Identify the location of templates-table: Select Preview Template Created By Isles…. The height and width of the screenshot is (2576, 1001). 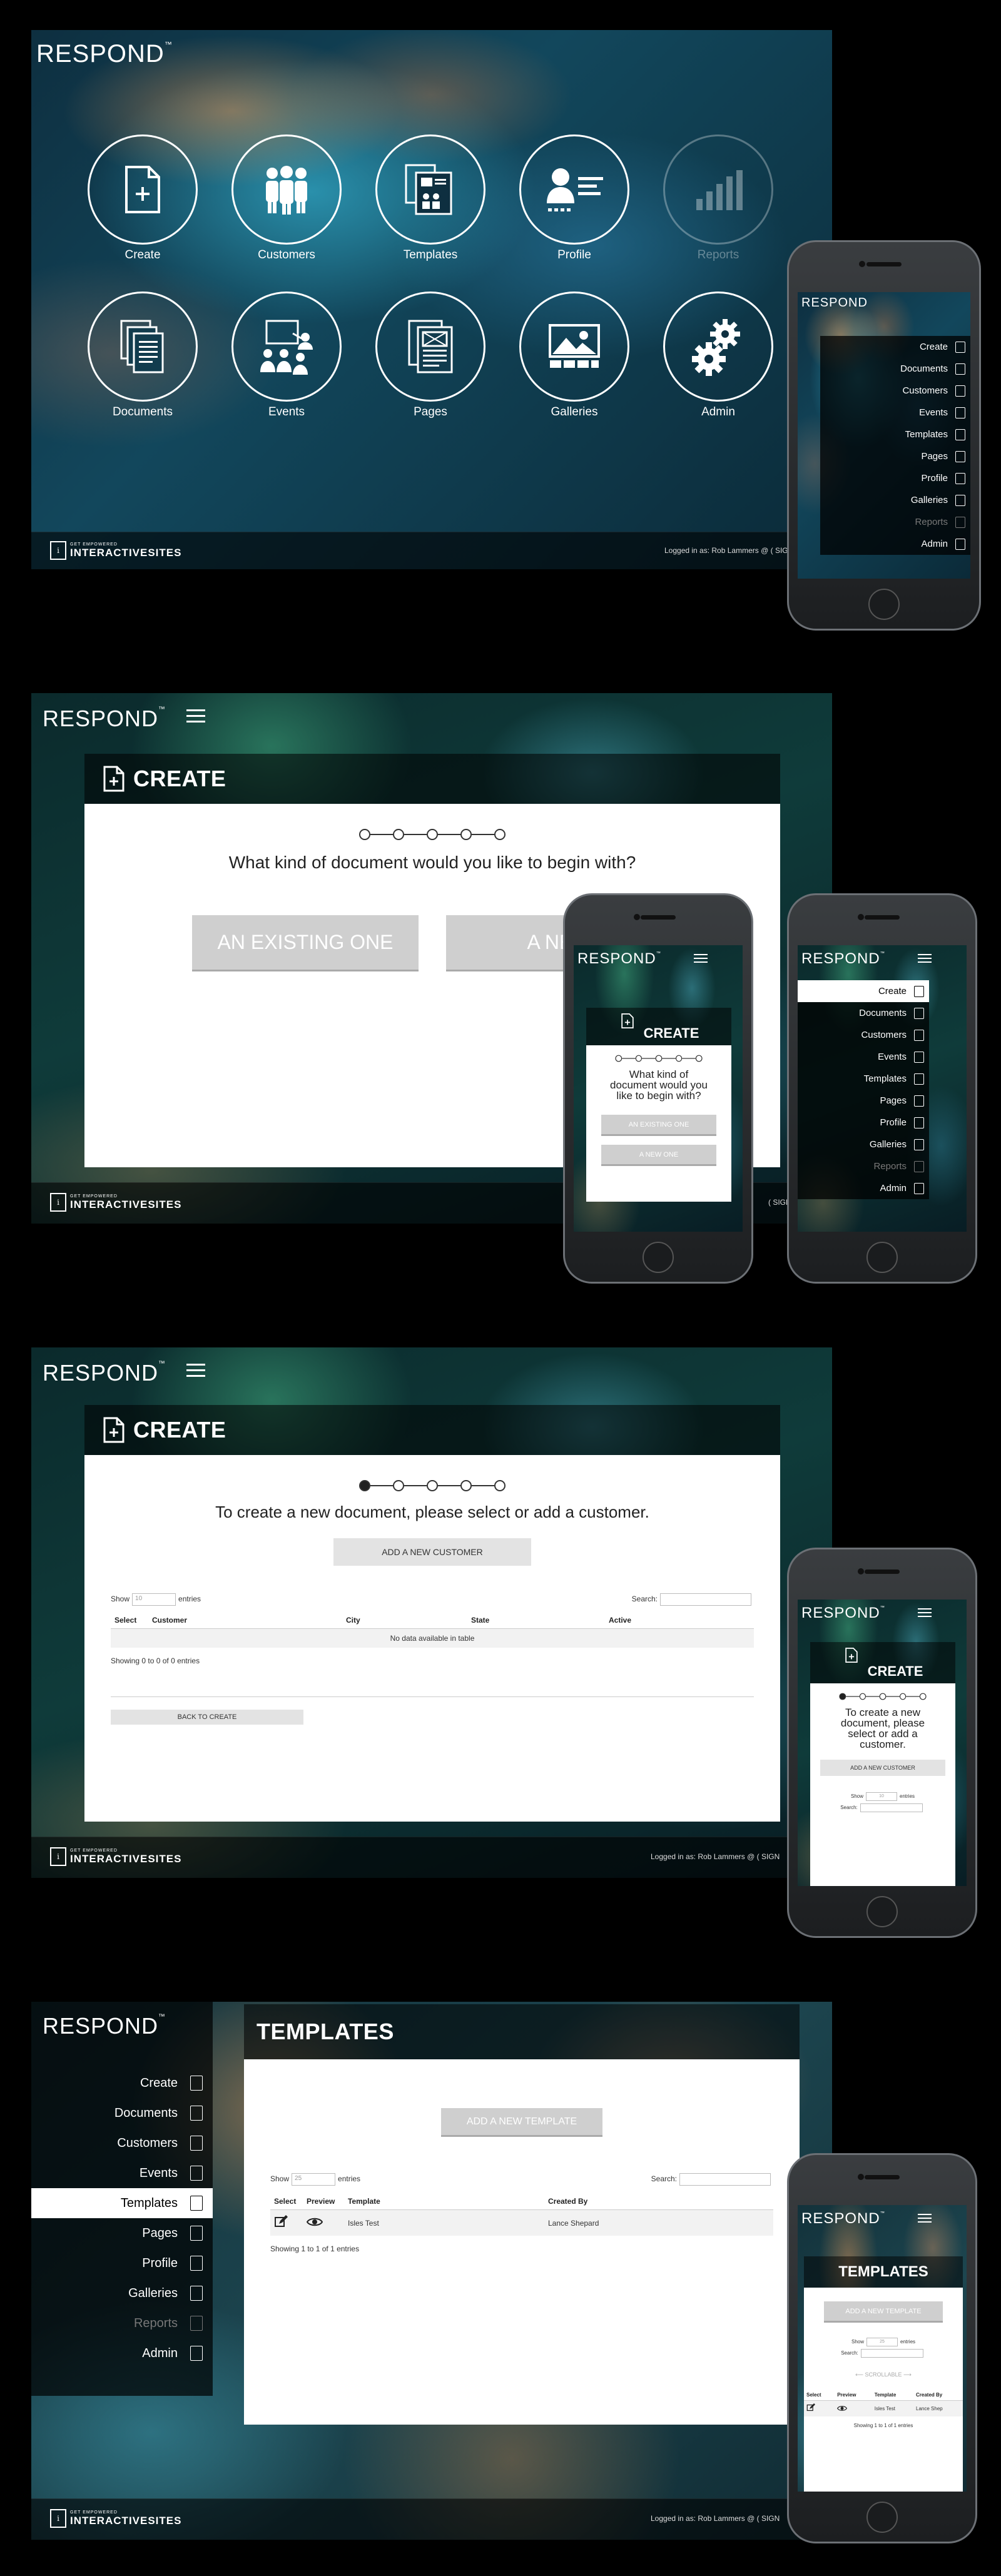
(521, 2214).